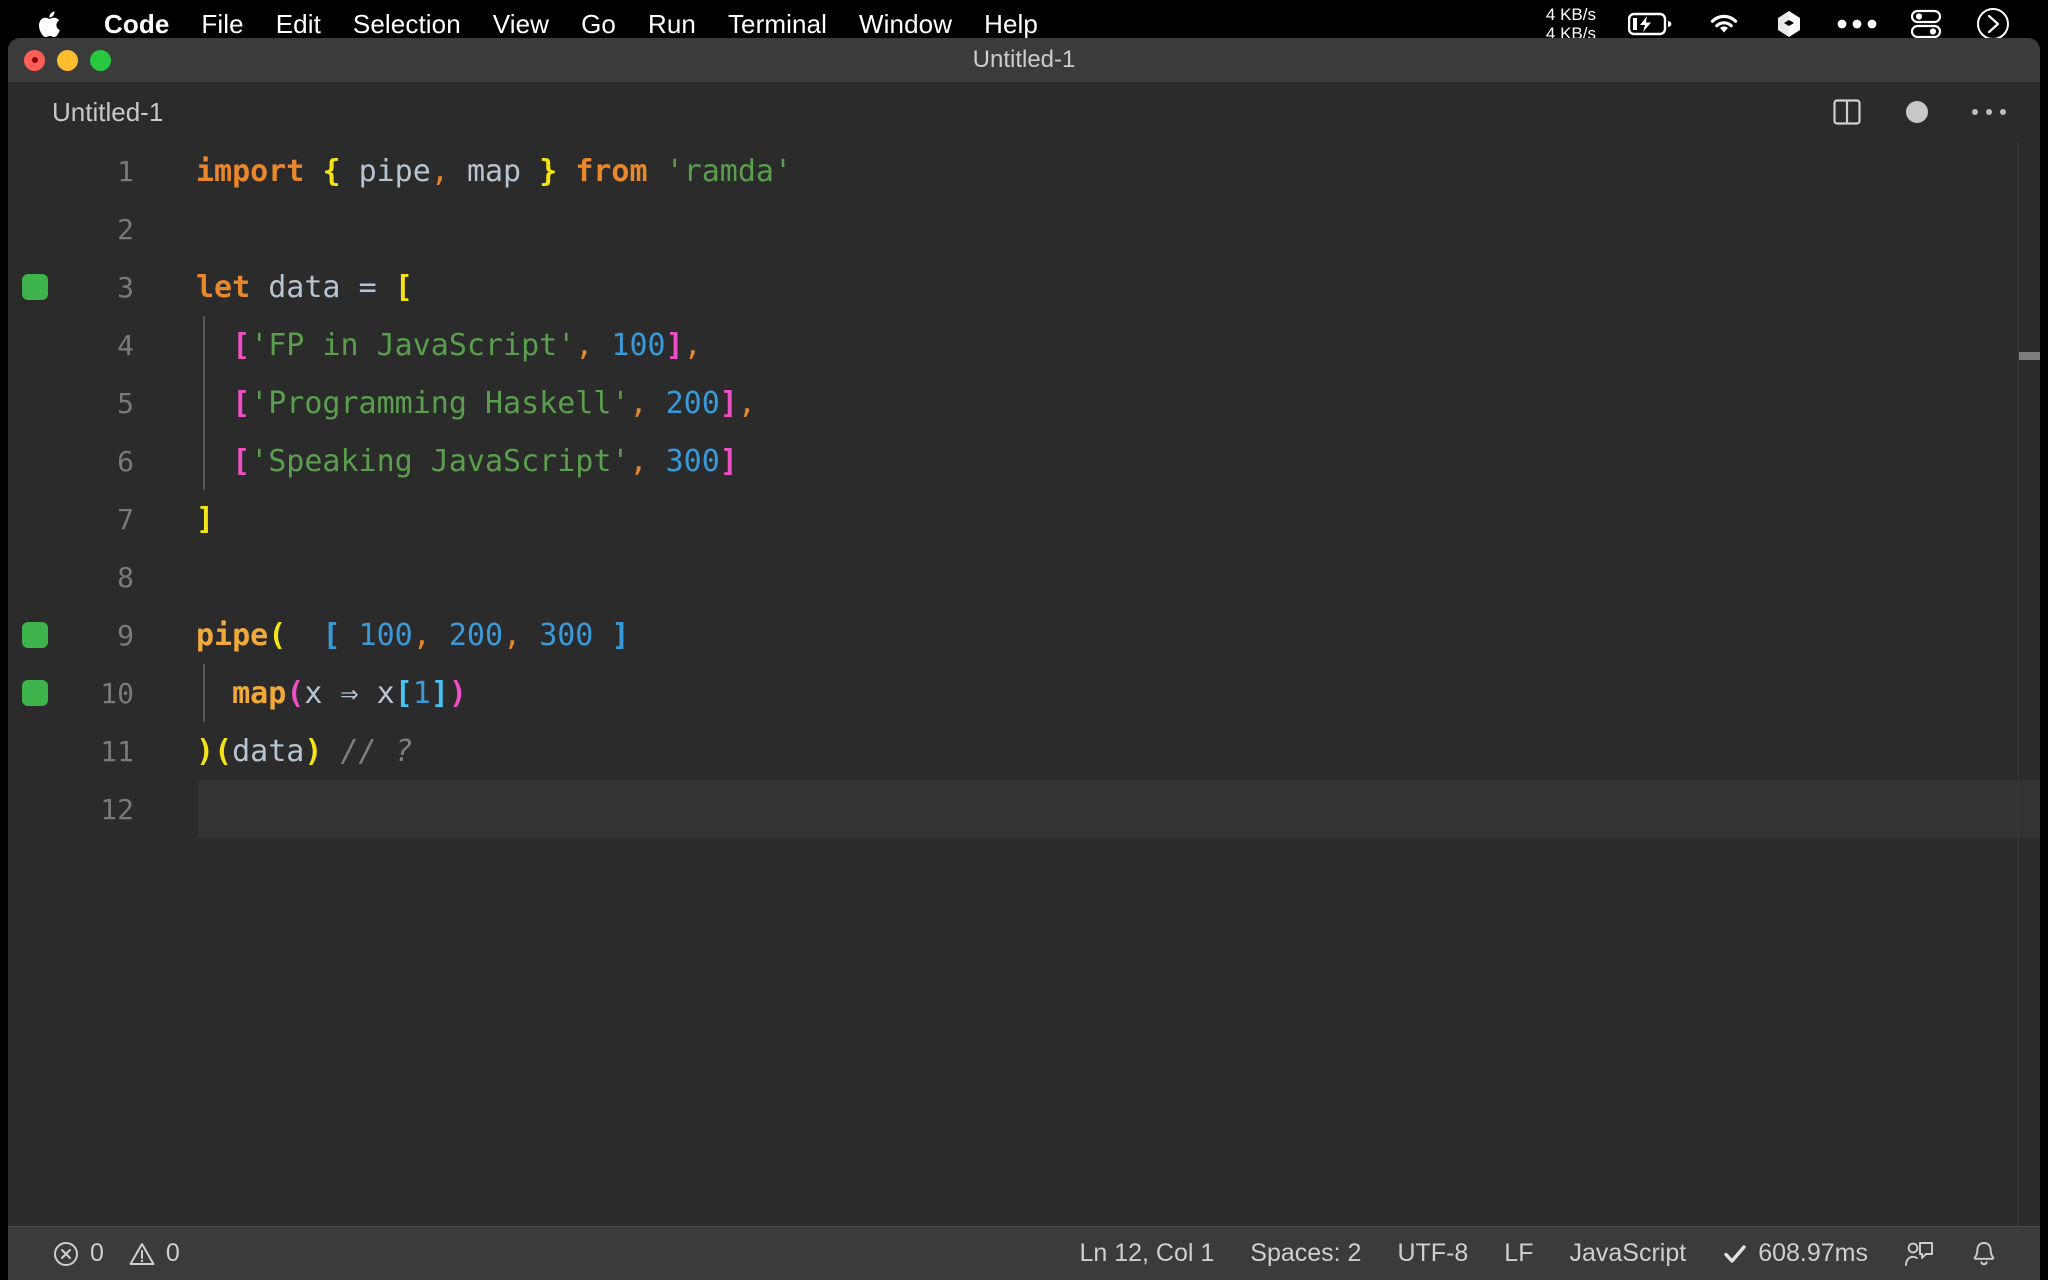 This screenshot has height=1280, width=2048. Describe the element at coordinates (125, 461) in the screenshot. I see `line-number-6: 6` at that location.